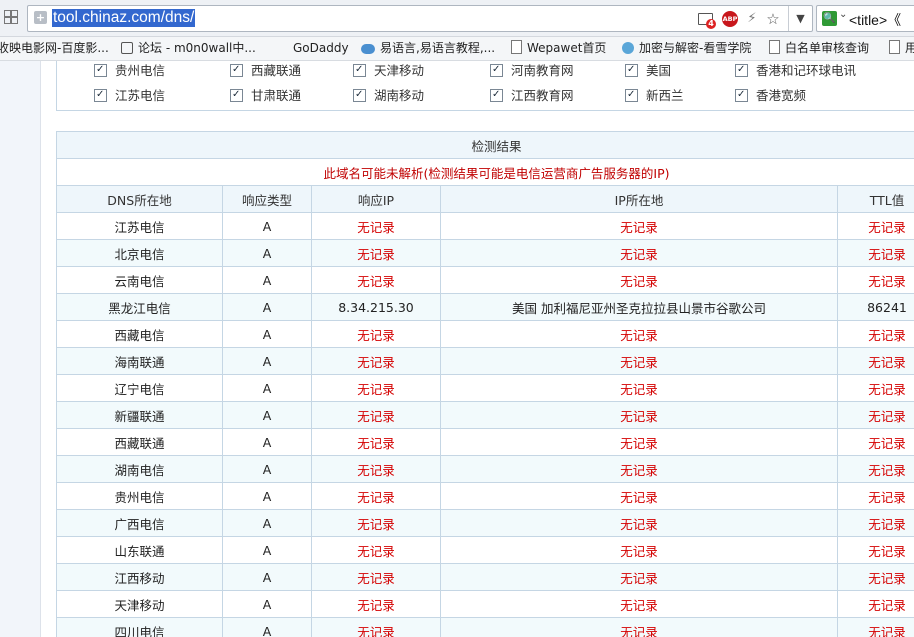  What do you see at coordinates (654, 95) in the screenshot?
I see `dns-option: 新西兰` at bounding box center [654, 95].